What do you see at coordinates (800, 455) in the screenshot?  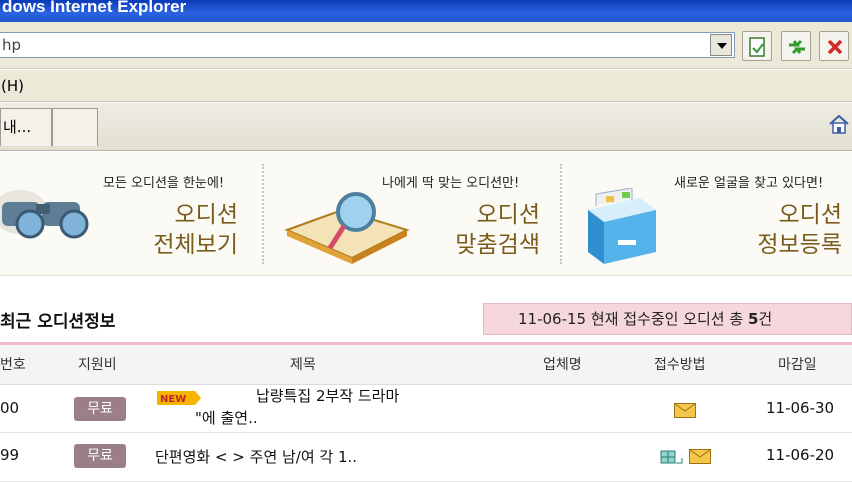 I see `row-deadline: 11-06-20` at bounding box center [800, 455].